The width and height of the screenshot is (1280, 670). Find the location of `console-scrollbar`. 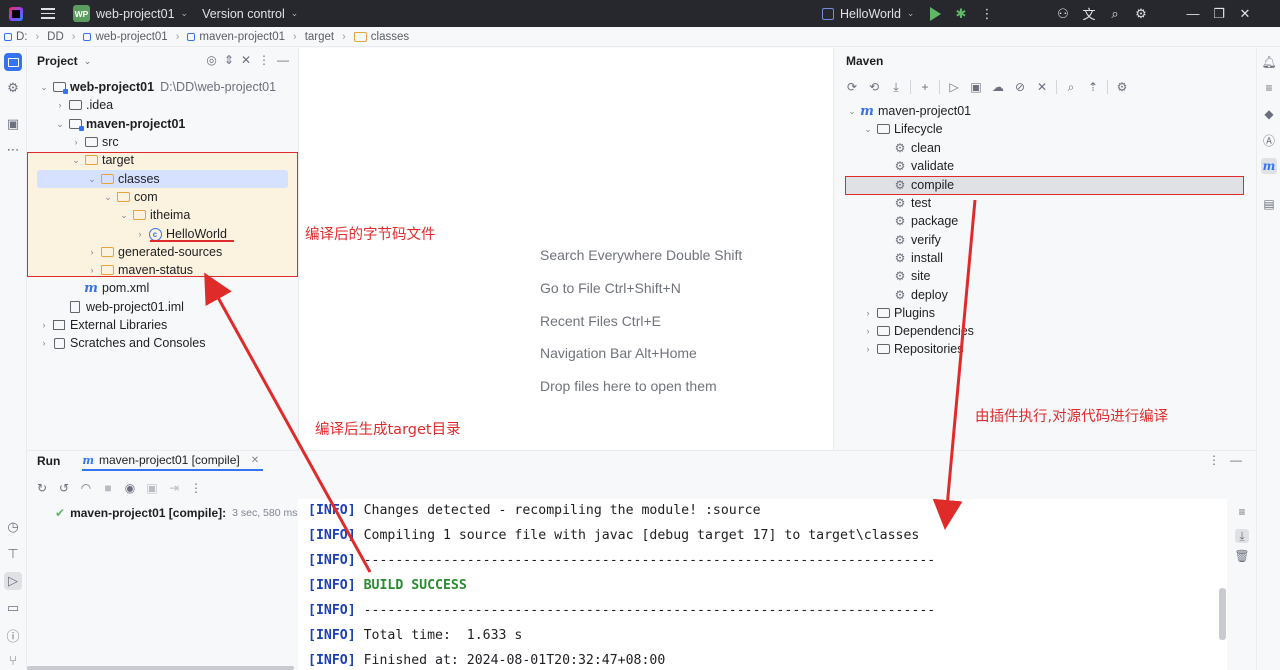

console-scrollbar is located at coordinates (1222, 614).